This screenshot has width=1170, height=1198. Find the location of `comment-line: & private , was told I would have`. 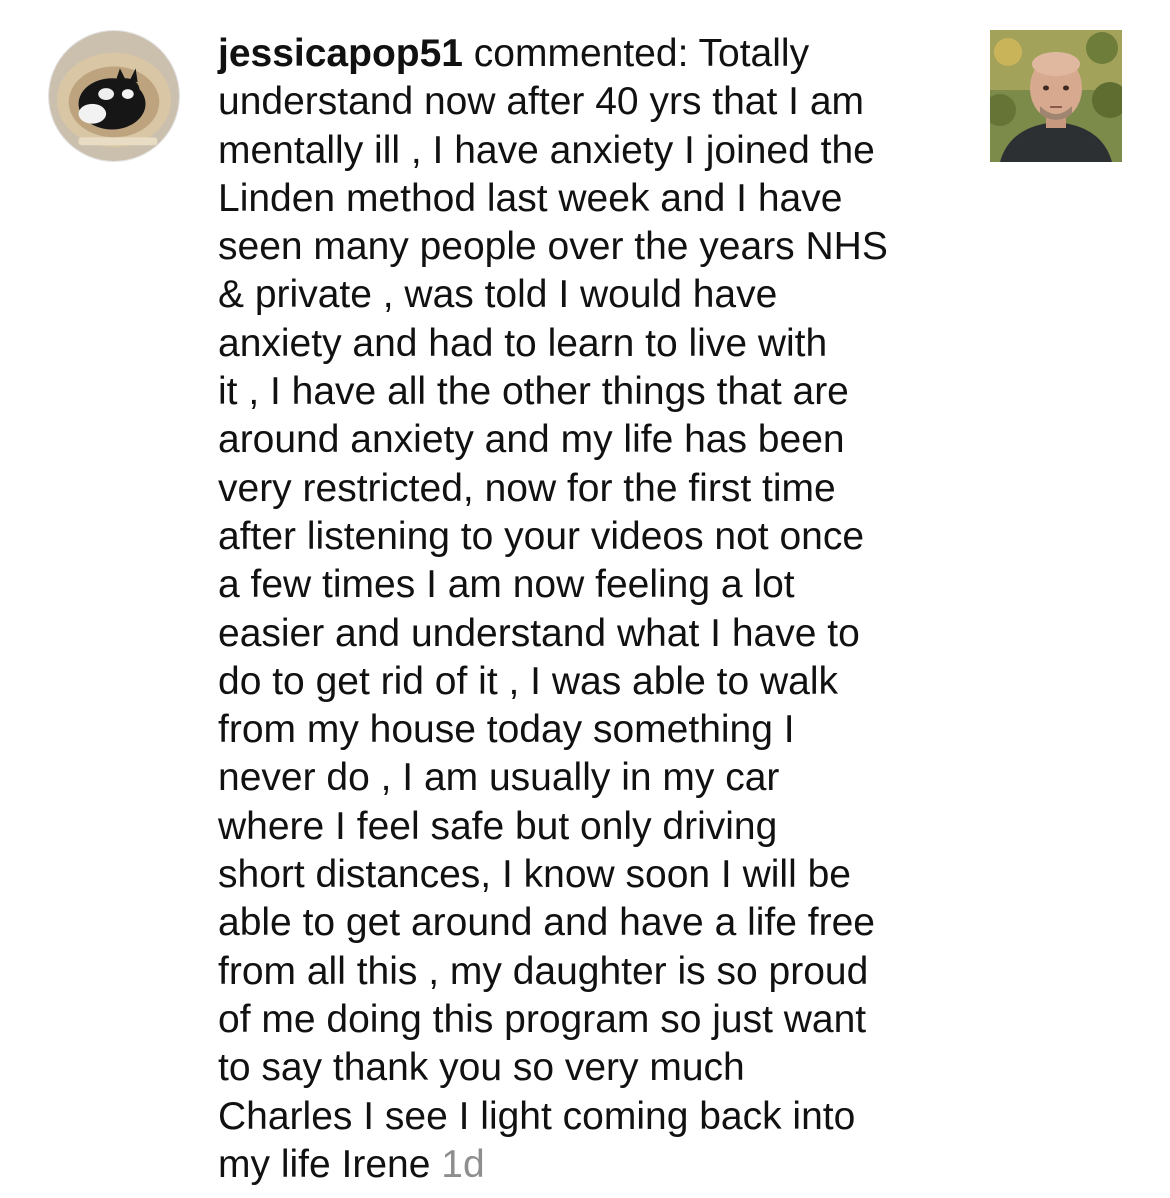

comment-line: & private , was told I would have is located at coordinates (498, 295).